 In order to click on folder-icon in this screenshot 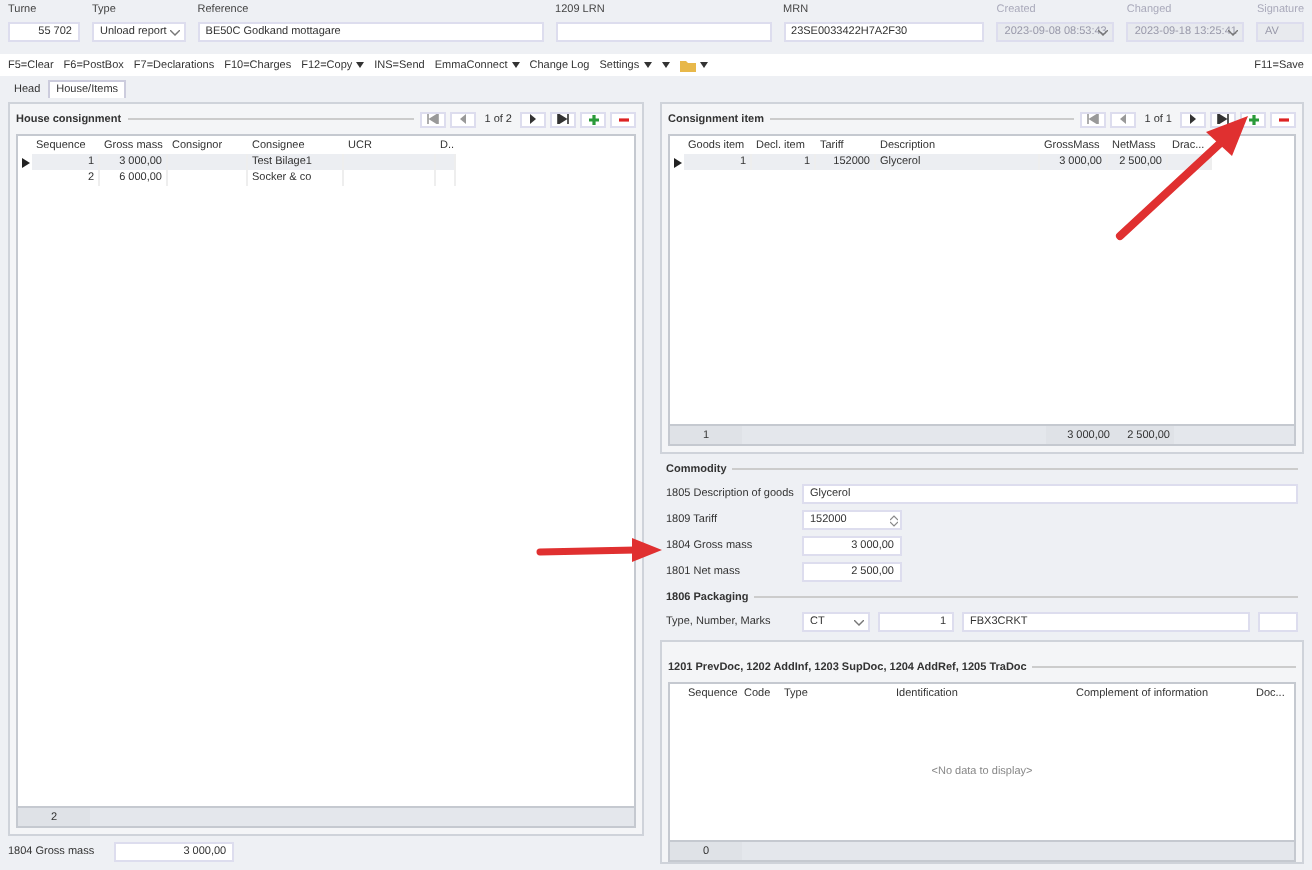, I will do `click(687, 65)`.